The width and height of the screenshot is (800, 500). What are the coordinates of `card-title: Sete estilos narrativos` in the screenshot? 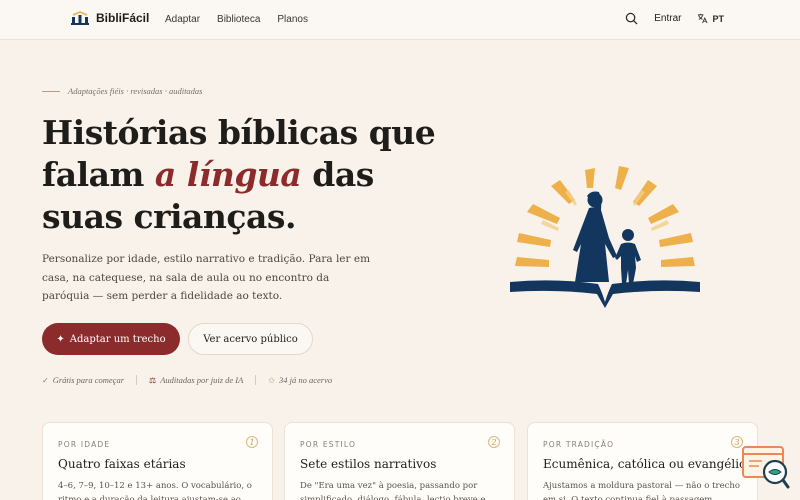 It's located at (368, 464).